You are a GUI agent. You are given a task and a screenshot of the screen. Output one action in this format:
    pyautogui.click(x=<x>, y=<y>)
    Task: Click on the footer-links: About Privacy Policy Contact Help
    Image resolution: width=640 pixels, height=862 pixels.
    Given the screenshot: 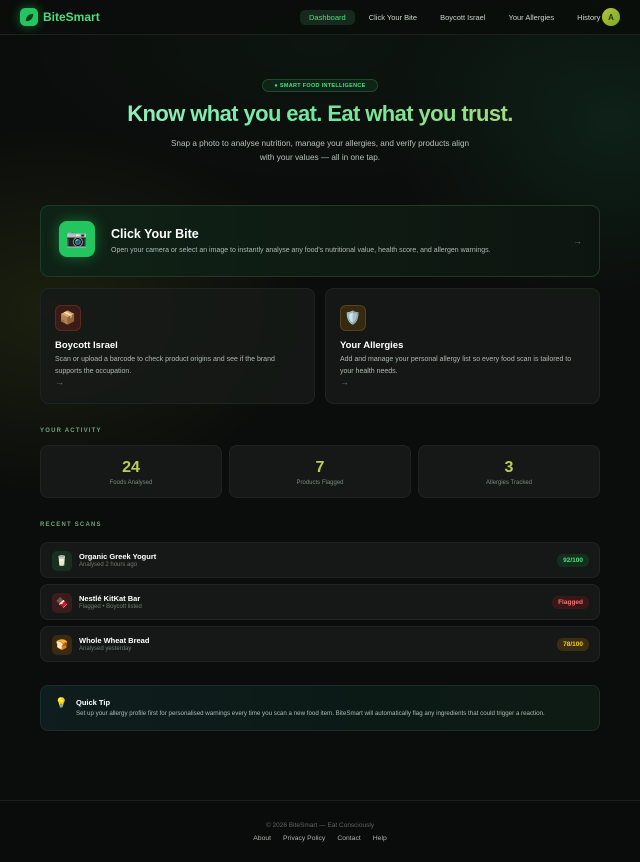 What is the action you would take?
    pyautogui.click(x=320, y=838)
    